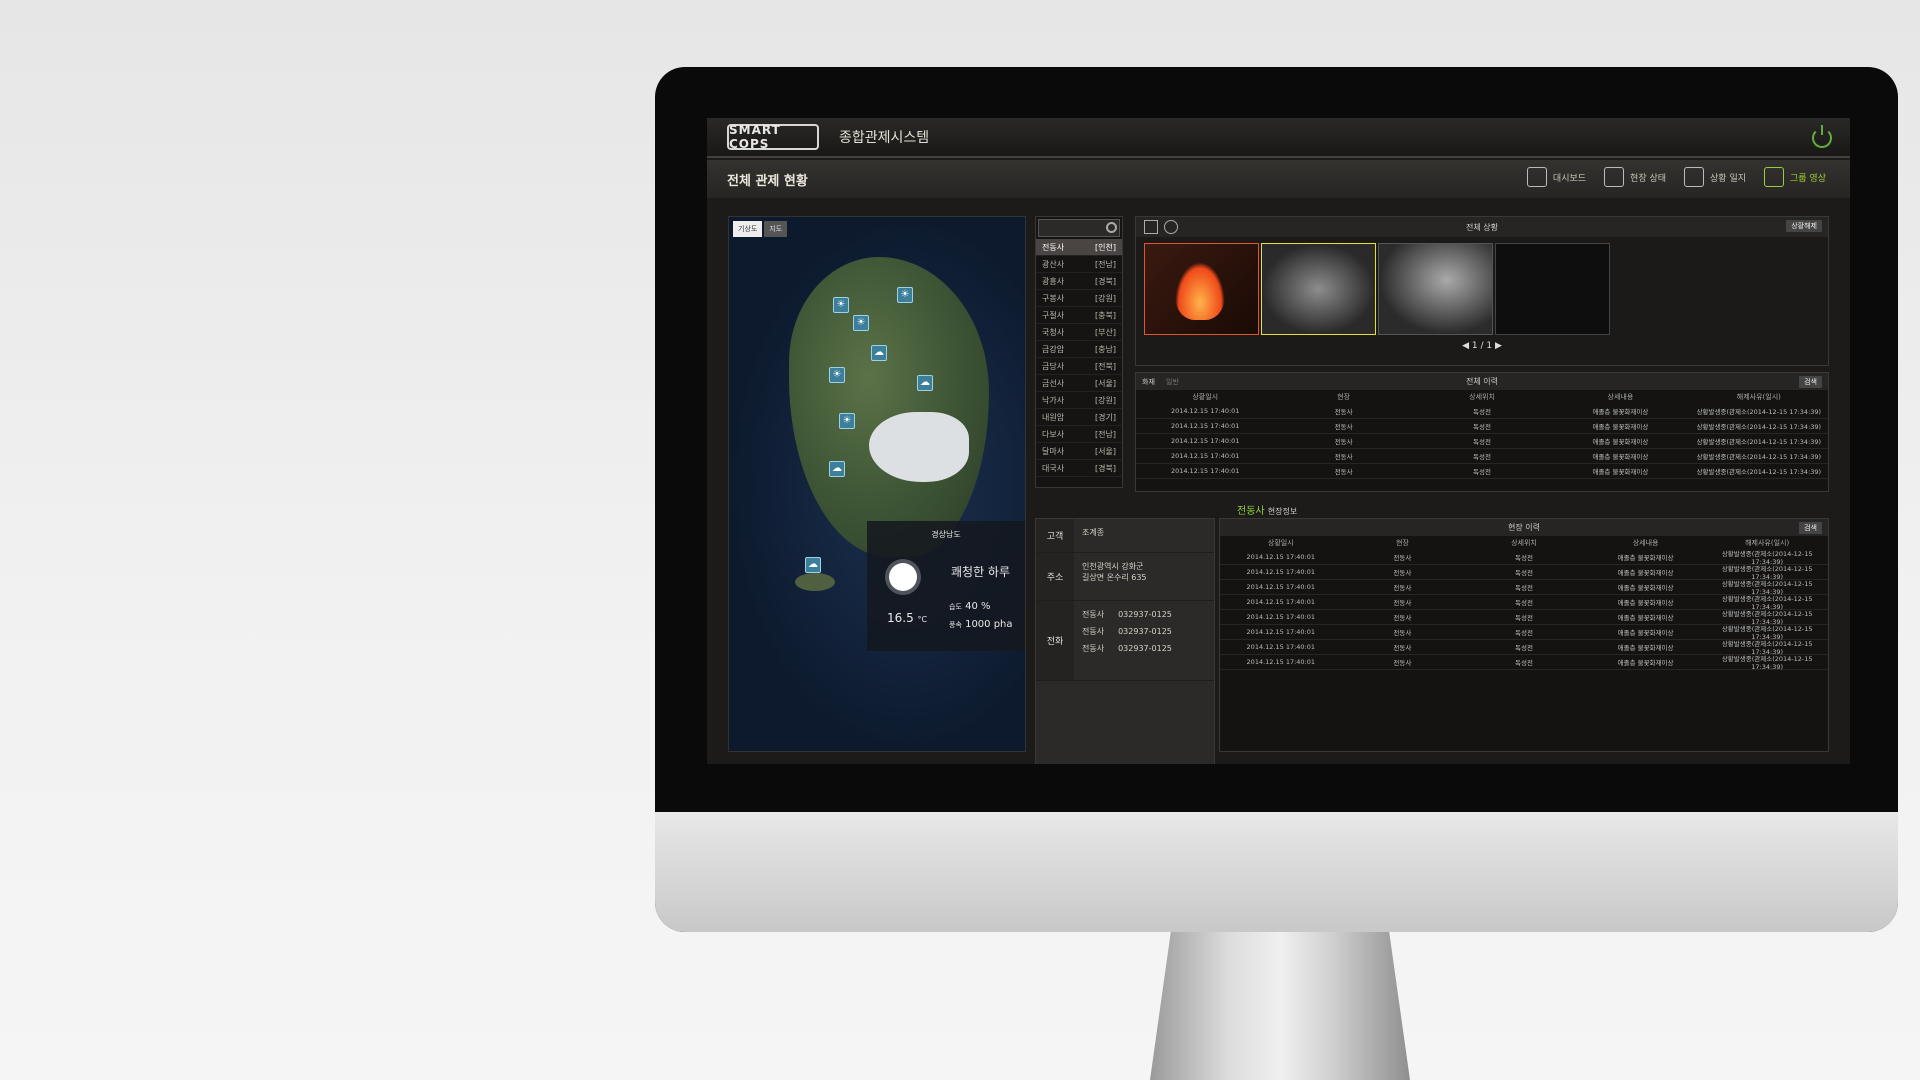 The height and width of the screenshot is (1080, 1920). What do you see at coordinates (1151, 227) in the screenshot?
I see `alarm-icon` at bounding box center [1151, 227].